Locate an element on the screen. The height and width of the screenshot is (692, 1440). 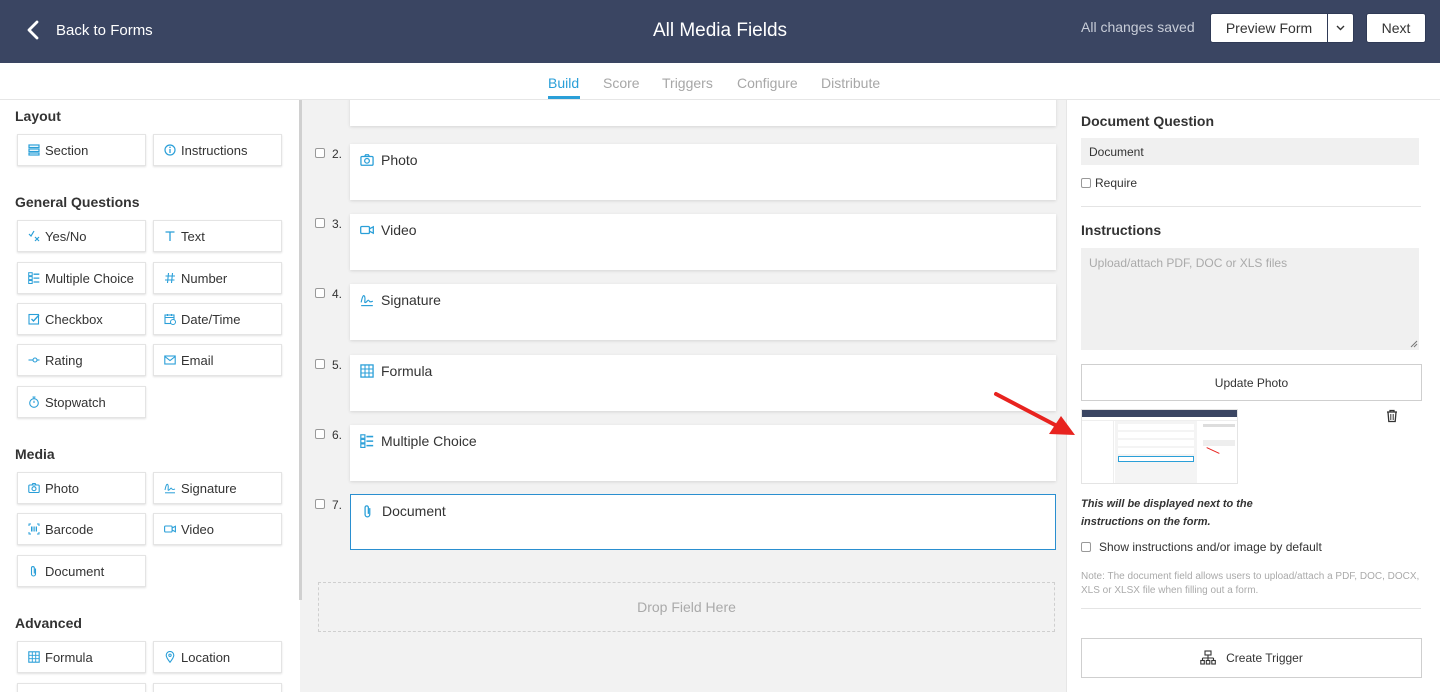
palette-item-label: Document is located at coordinates (75, 571).